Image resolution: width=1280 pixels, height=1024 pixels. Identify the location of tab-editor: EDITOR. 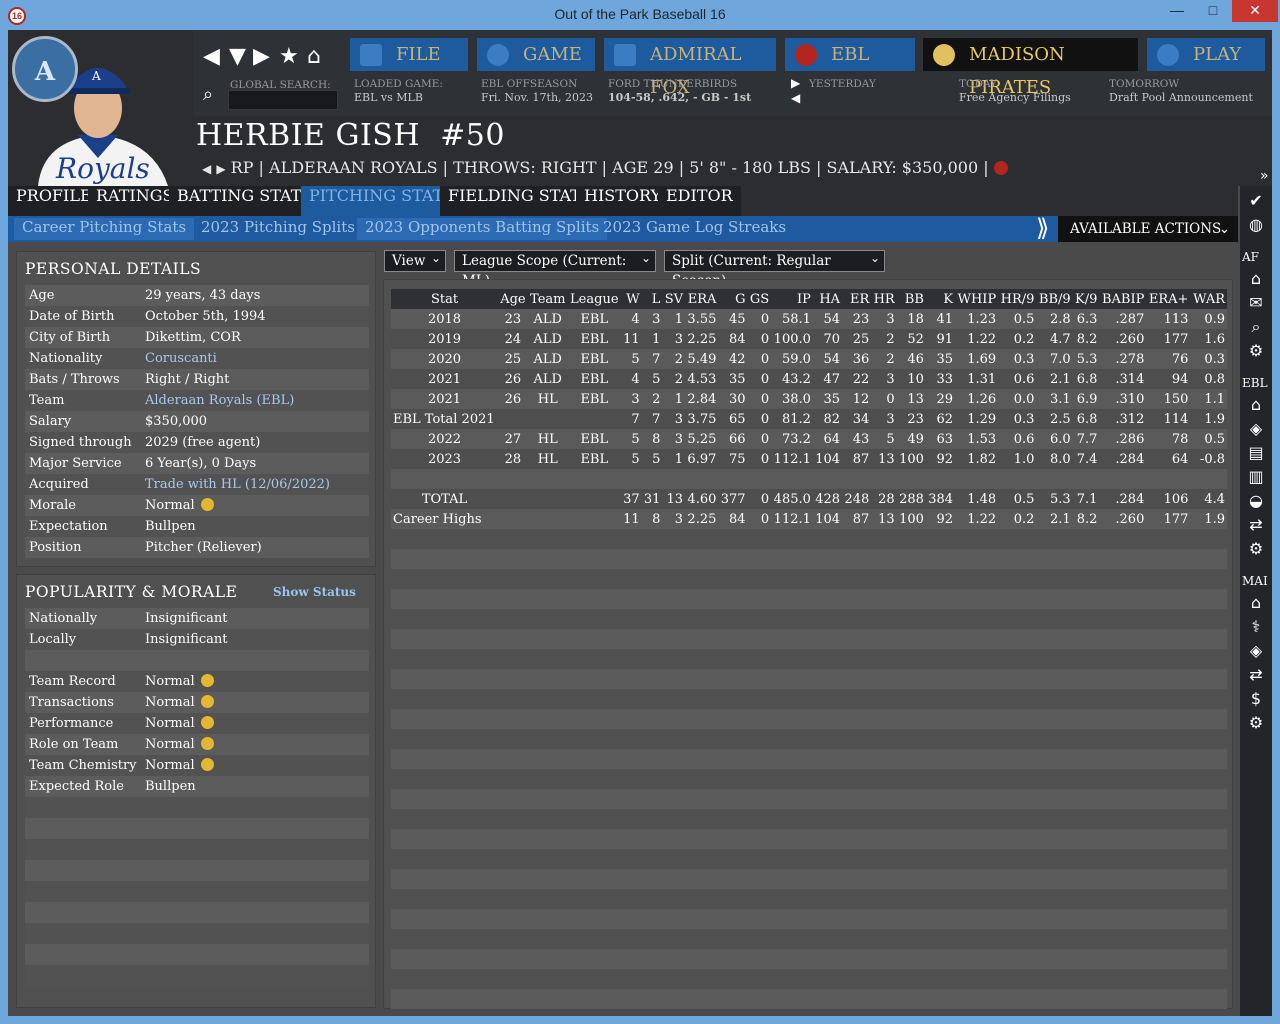
(699, 201).